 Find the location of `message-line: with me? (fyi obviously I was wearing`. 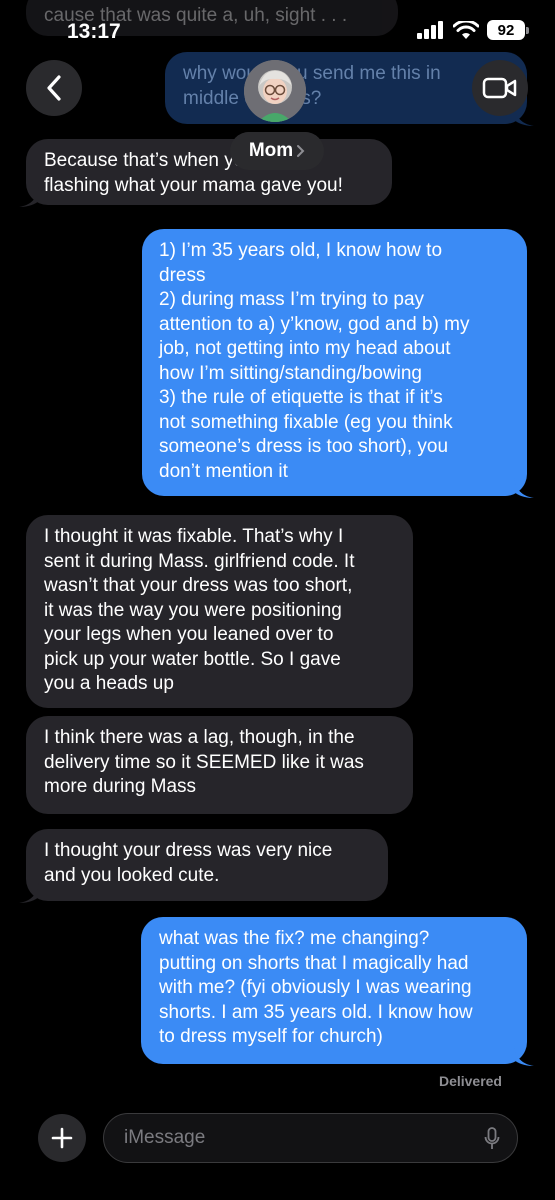

message-line: with me? (fyi obviously I was wearing is located at coordinates (315, 987).